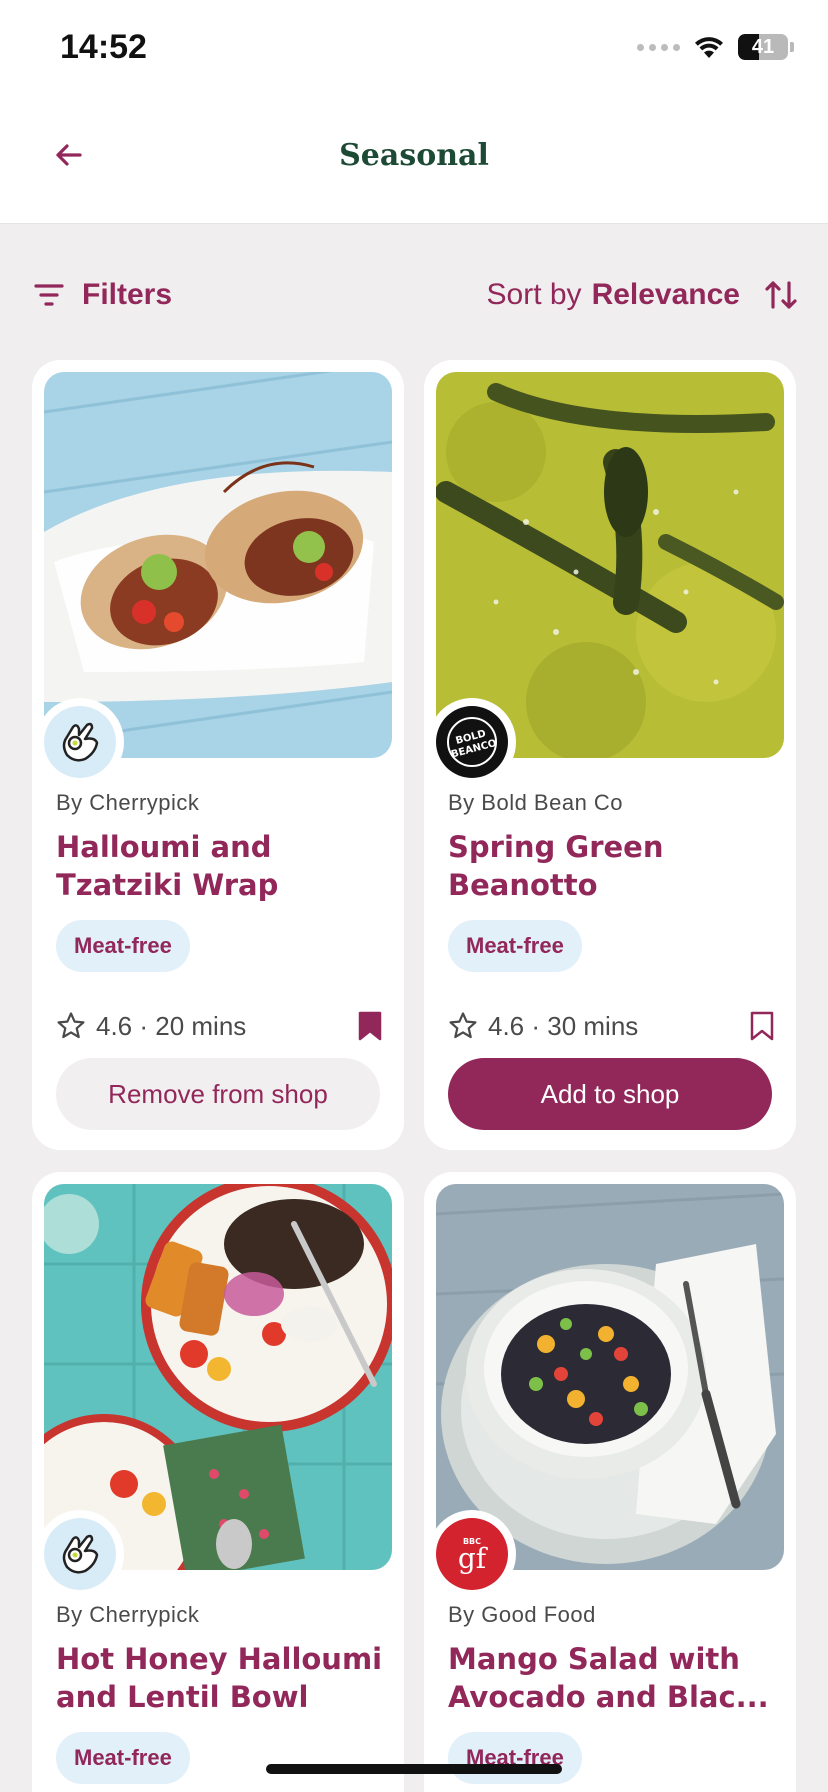 This screenshot has height=1792, width=828. I want to click on add-to-shop-button: Add to shop, so click(610, 1094).